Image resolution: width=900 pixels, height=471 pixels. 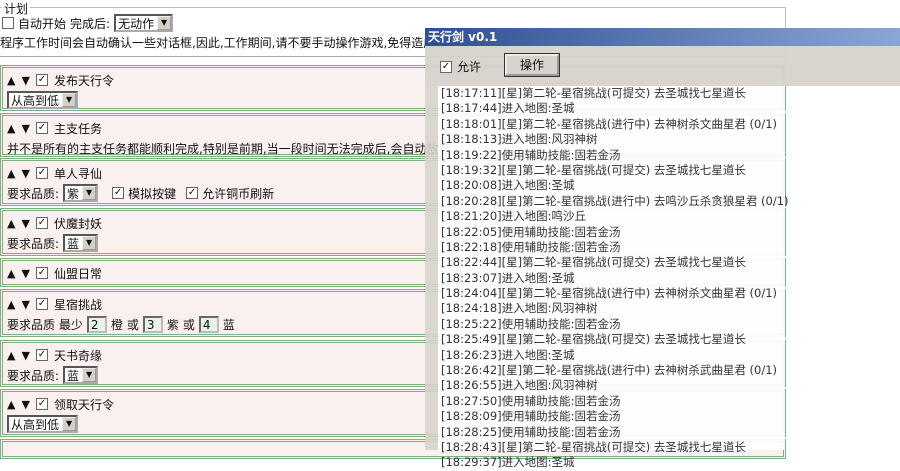 What do you see at coordinates (531, 246) in the screenshot?
I see `log-line: [18:22:18]使用辅助技能:固若金汤` at bounding box center [531, 246].